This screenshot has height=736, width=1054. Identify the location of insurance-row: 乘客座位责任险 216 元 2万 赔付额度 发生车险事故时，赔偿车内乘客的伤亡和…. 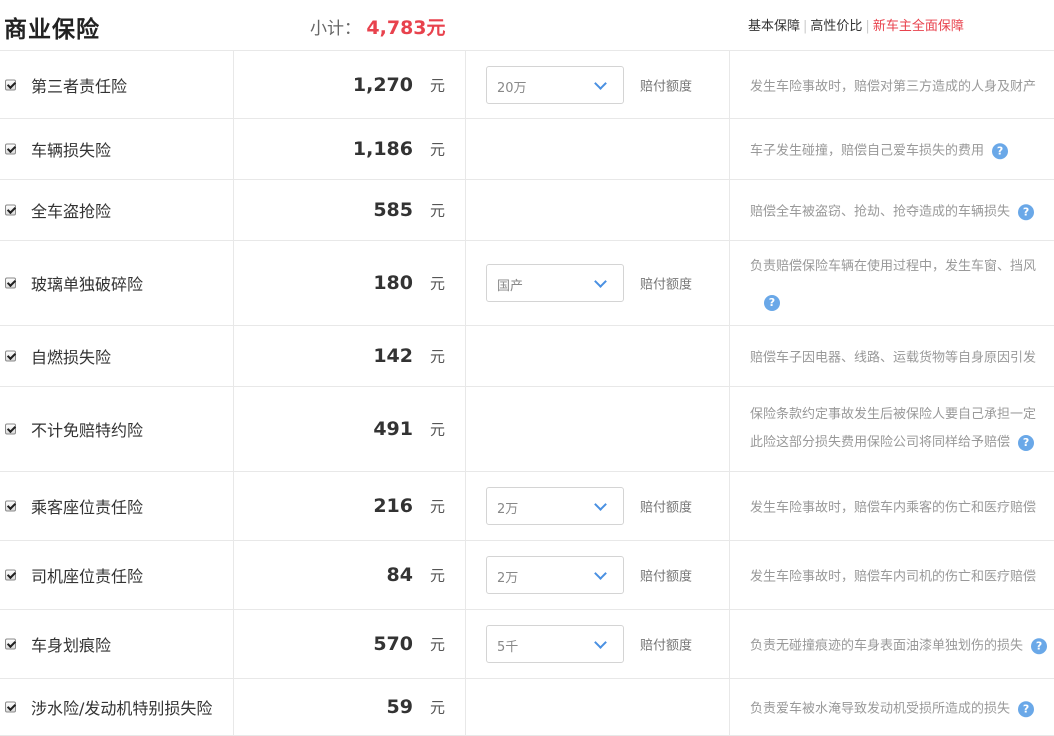
(527, 506).